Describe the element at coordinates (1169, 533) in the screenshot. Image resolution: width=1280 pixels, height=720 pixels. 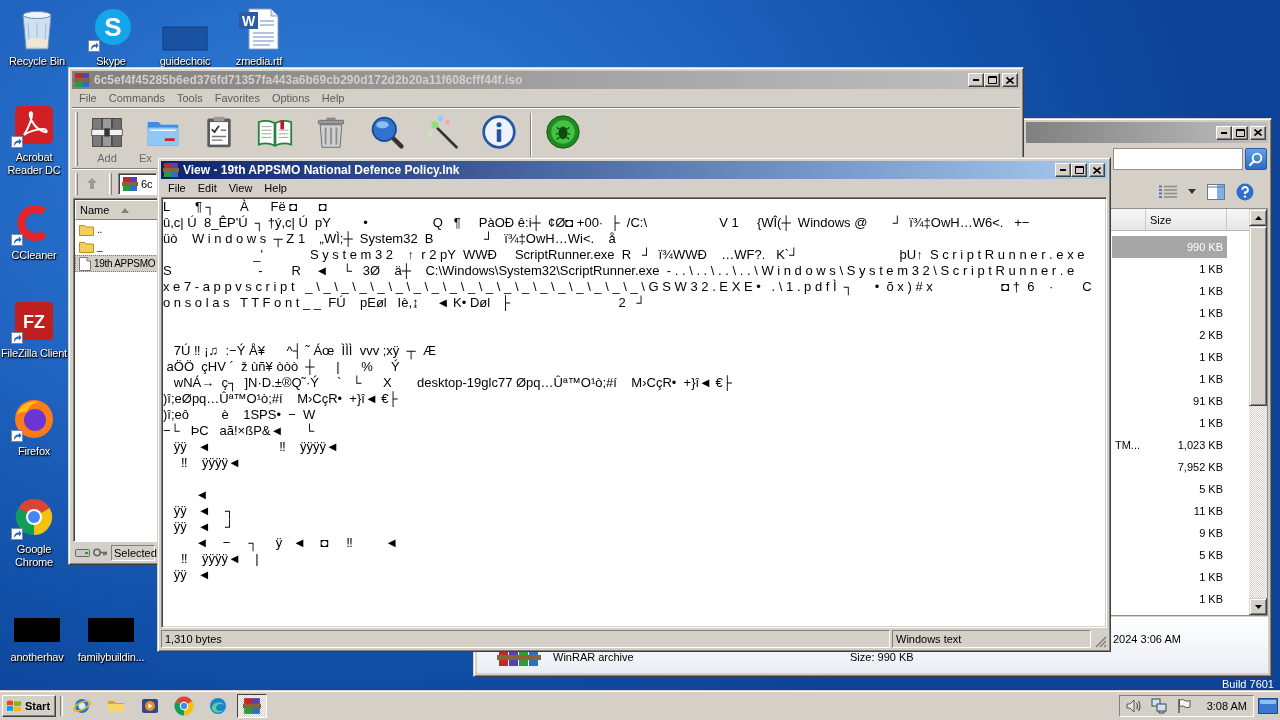
I see `file-row: 9 KB` at that location.